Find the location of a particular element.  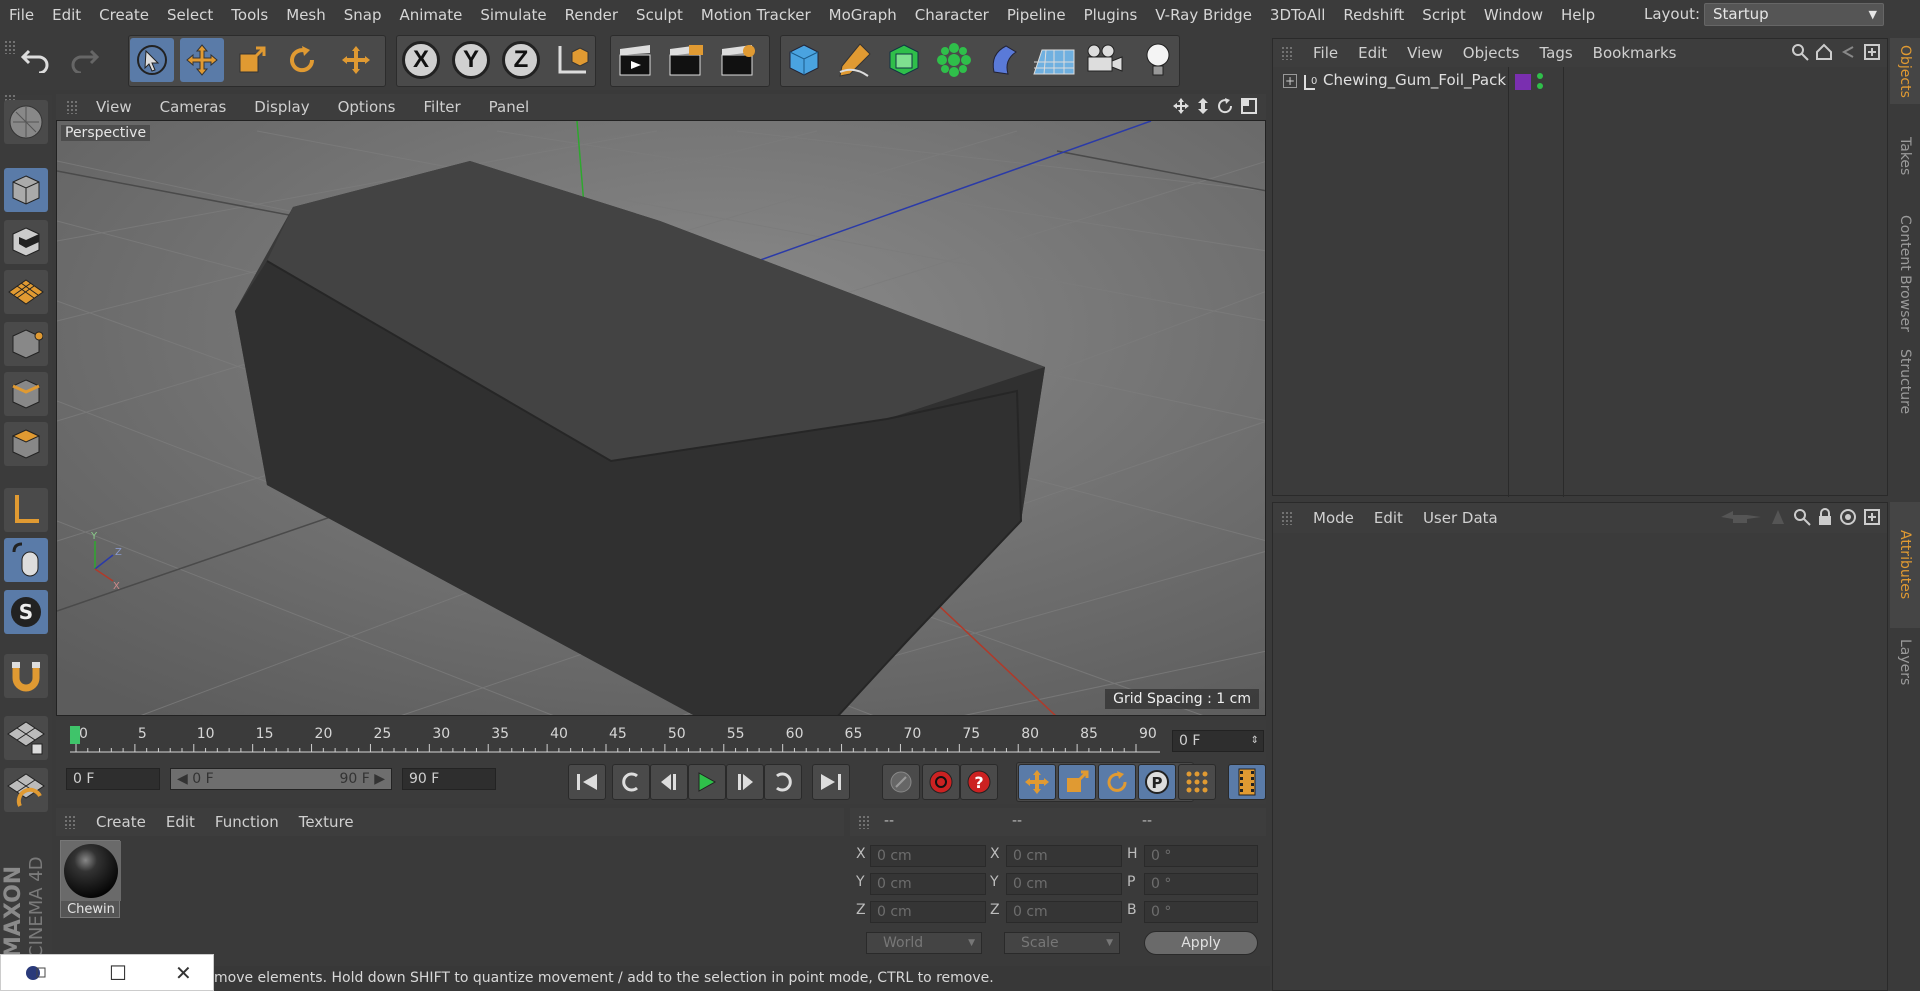

viewport-menu-panel: Panel is located at coordinates (509, 107).